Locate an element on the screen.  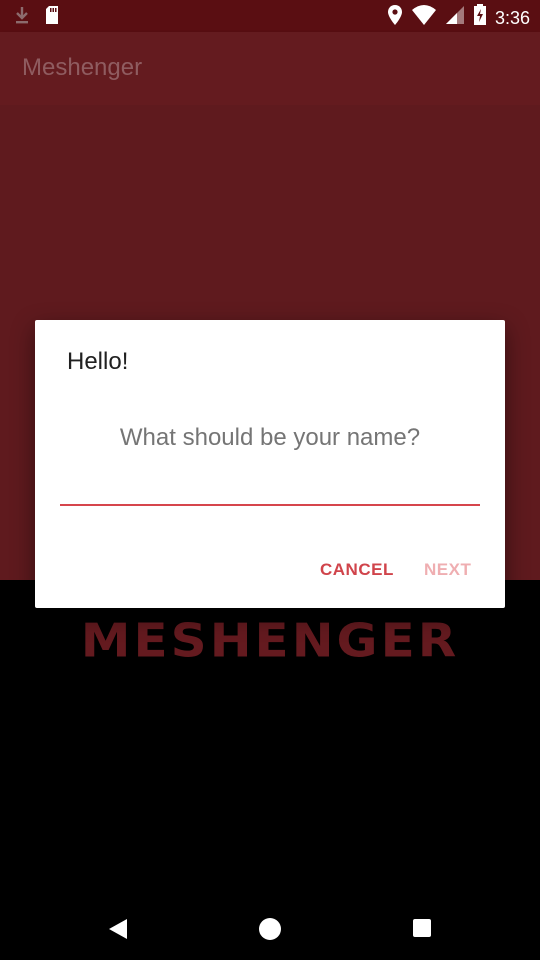
status-right-icons: 3:36 is located at coordinates (458, 17).